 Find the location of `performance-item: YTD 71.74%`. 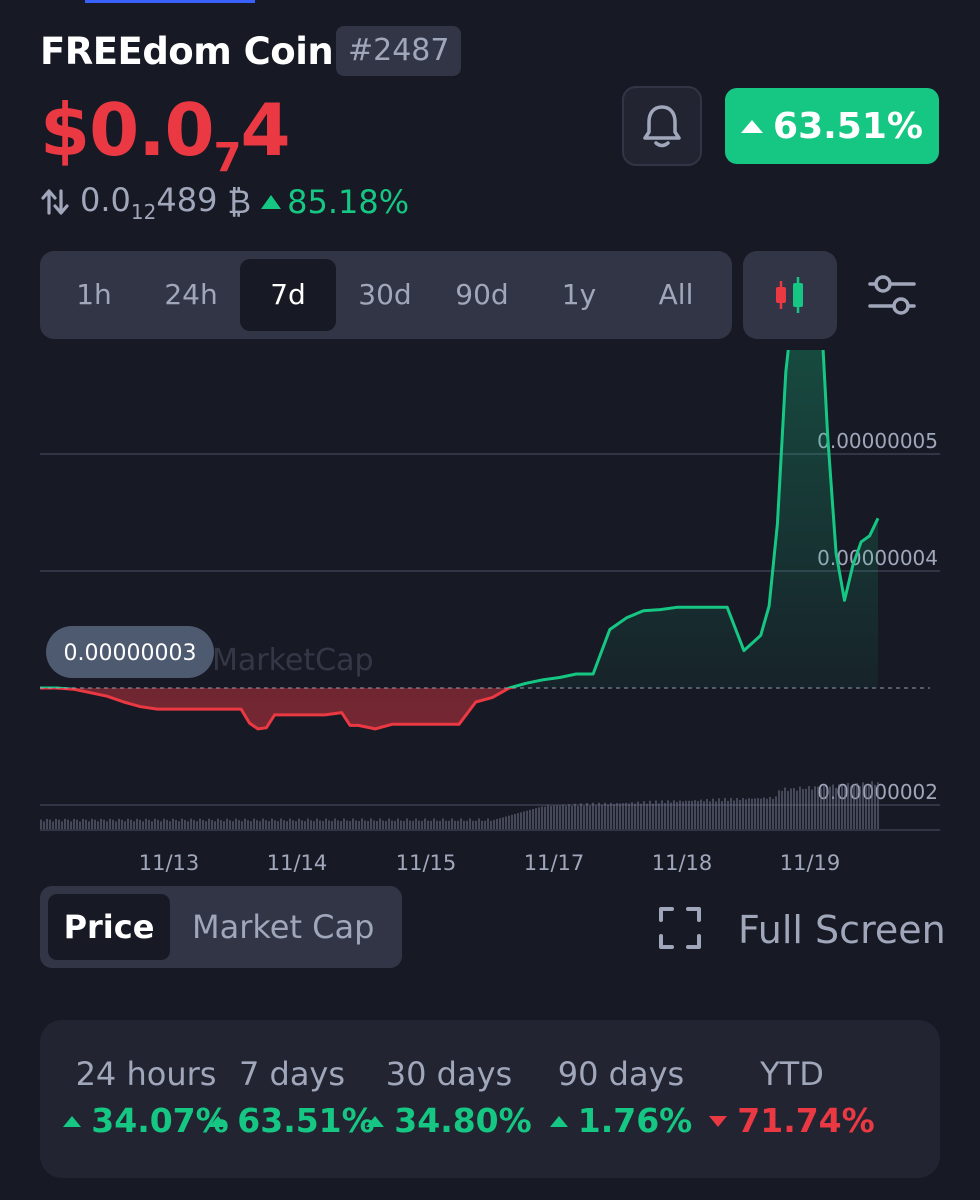

performance-item: YTD 71.74% is located at coordinates (792, 1099).